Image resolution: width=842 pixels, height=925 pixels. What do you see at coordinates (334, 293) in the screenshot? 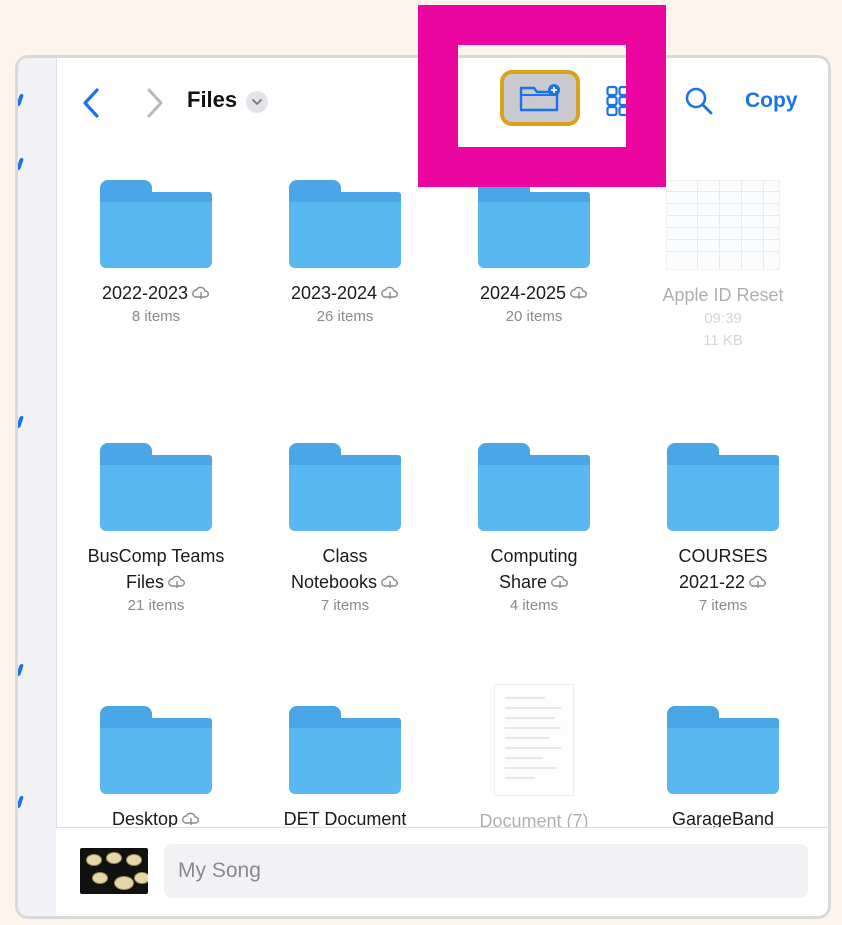
I see `item-name: 2023-2024` at bounding box center [334, 293].